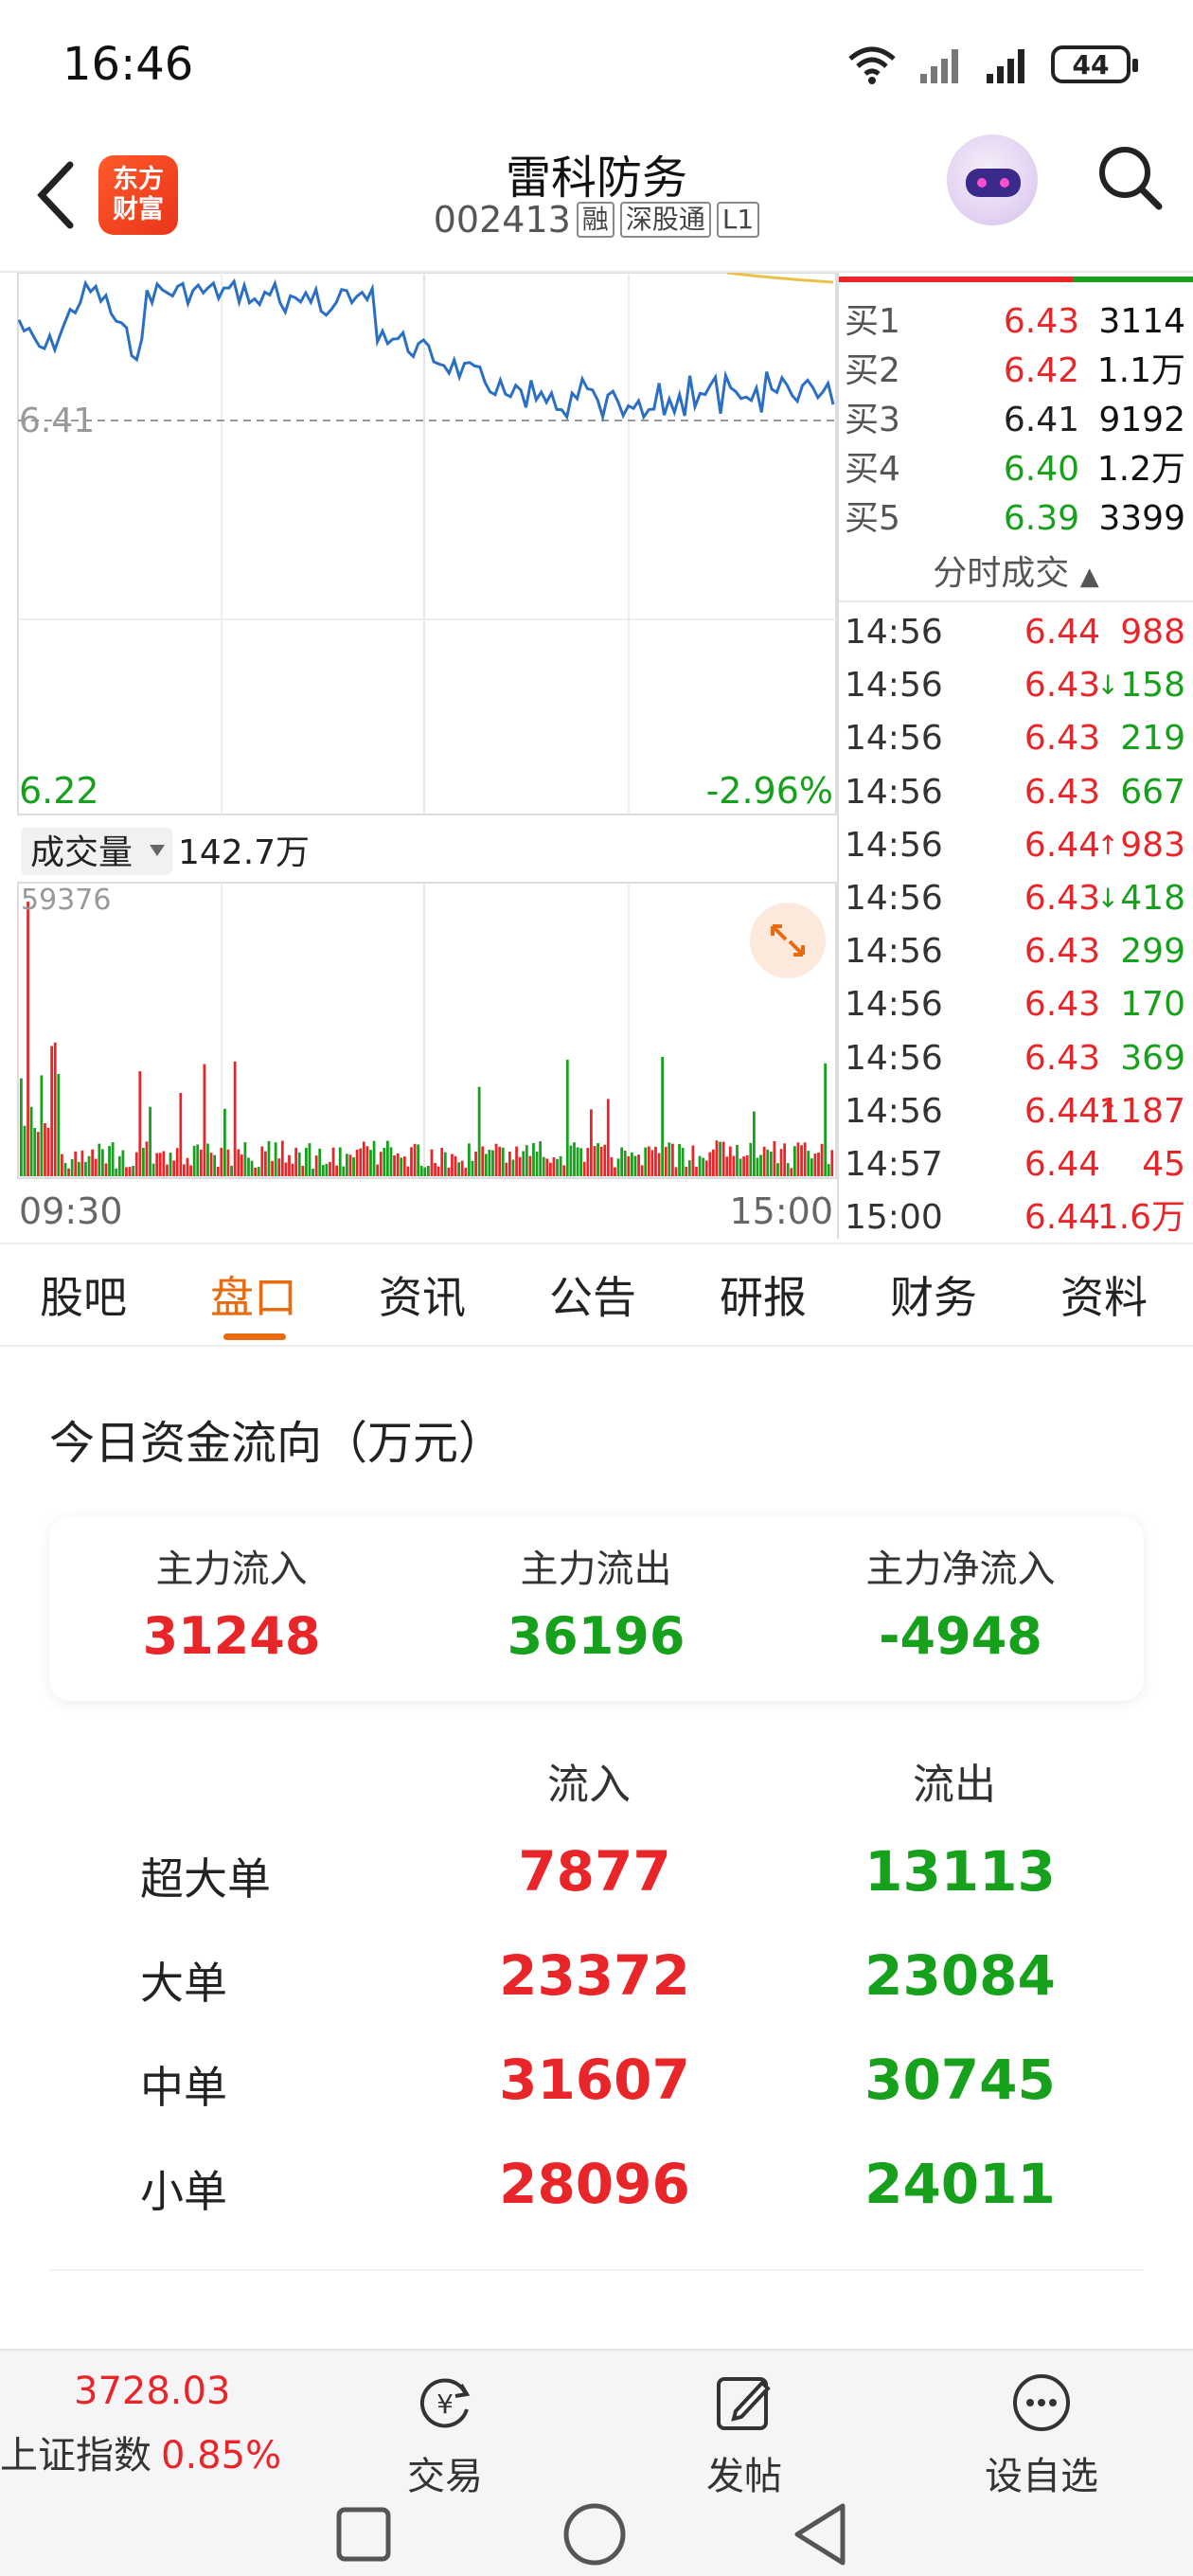 This screenshot has width=1193, height=2576. I want to click on tab-4: 研报, so click(763, 1294).